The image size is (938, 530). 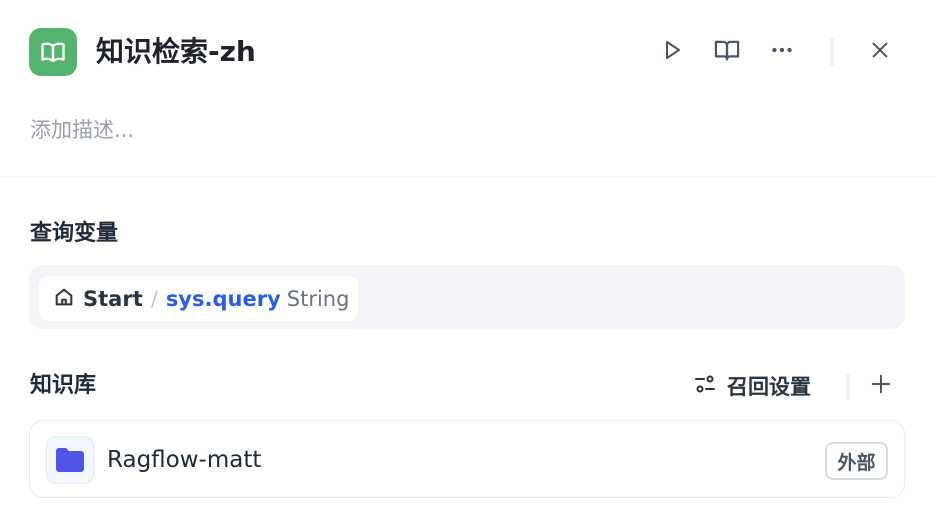 I want to click on play-icon, so click(x=672, y=52).